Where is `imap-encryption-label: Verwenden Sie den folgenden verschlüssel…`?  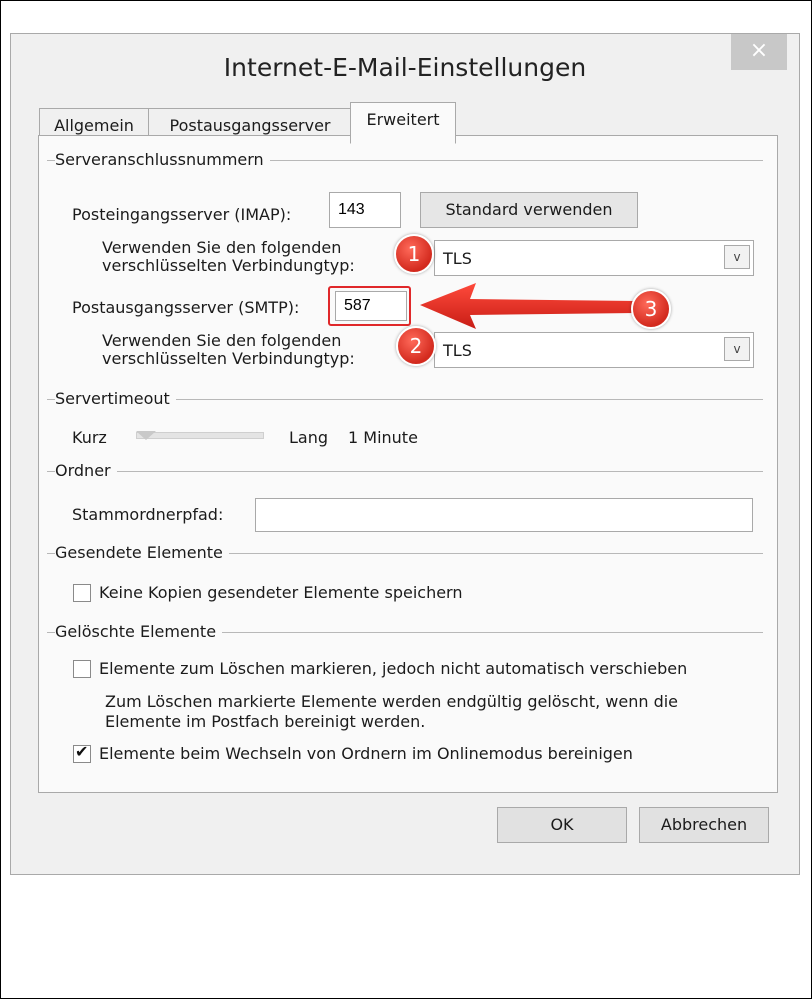 imap-encryption-label: Verwenden Sie den folgenden verschlüssel… is located at coordinates (228, 257).